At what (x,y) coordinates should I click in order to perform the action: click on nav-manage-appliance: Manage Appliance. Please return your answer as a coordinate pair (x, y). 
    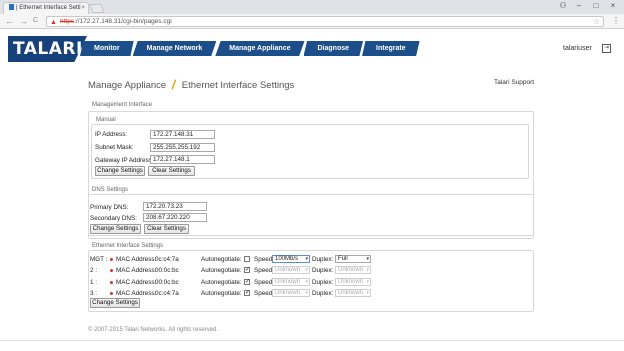
    Looking at the image, I should click on (260, 48).